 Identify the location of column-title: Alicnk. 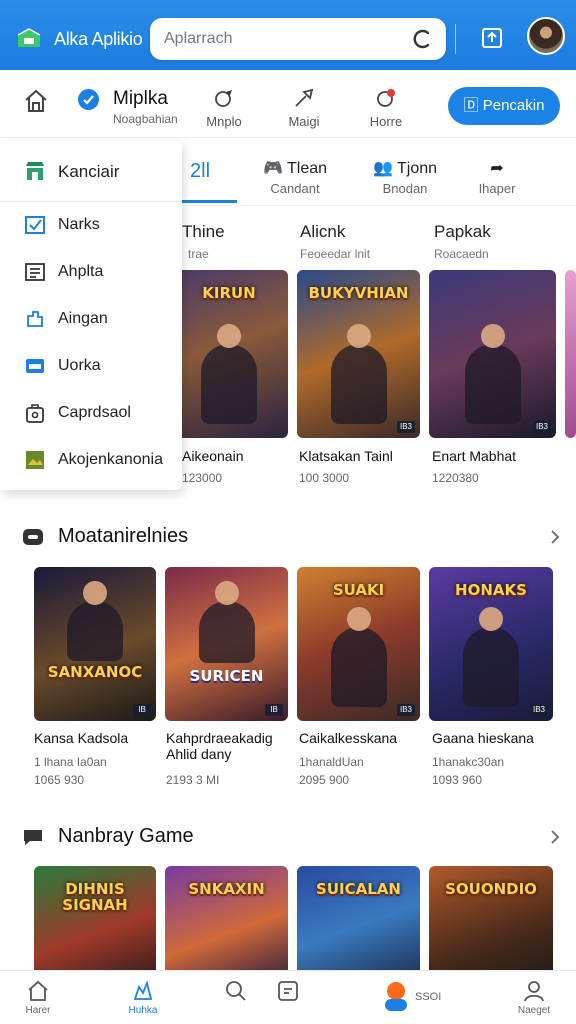
(323, 231).